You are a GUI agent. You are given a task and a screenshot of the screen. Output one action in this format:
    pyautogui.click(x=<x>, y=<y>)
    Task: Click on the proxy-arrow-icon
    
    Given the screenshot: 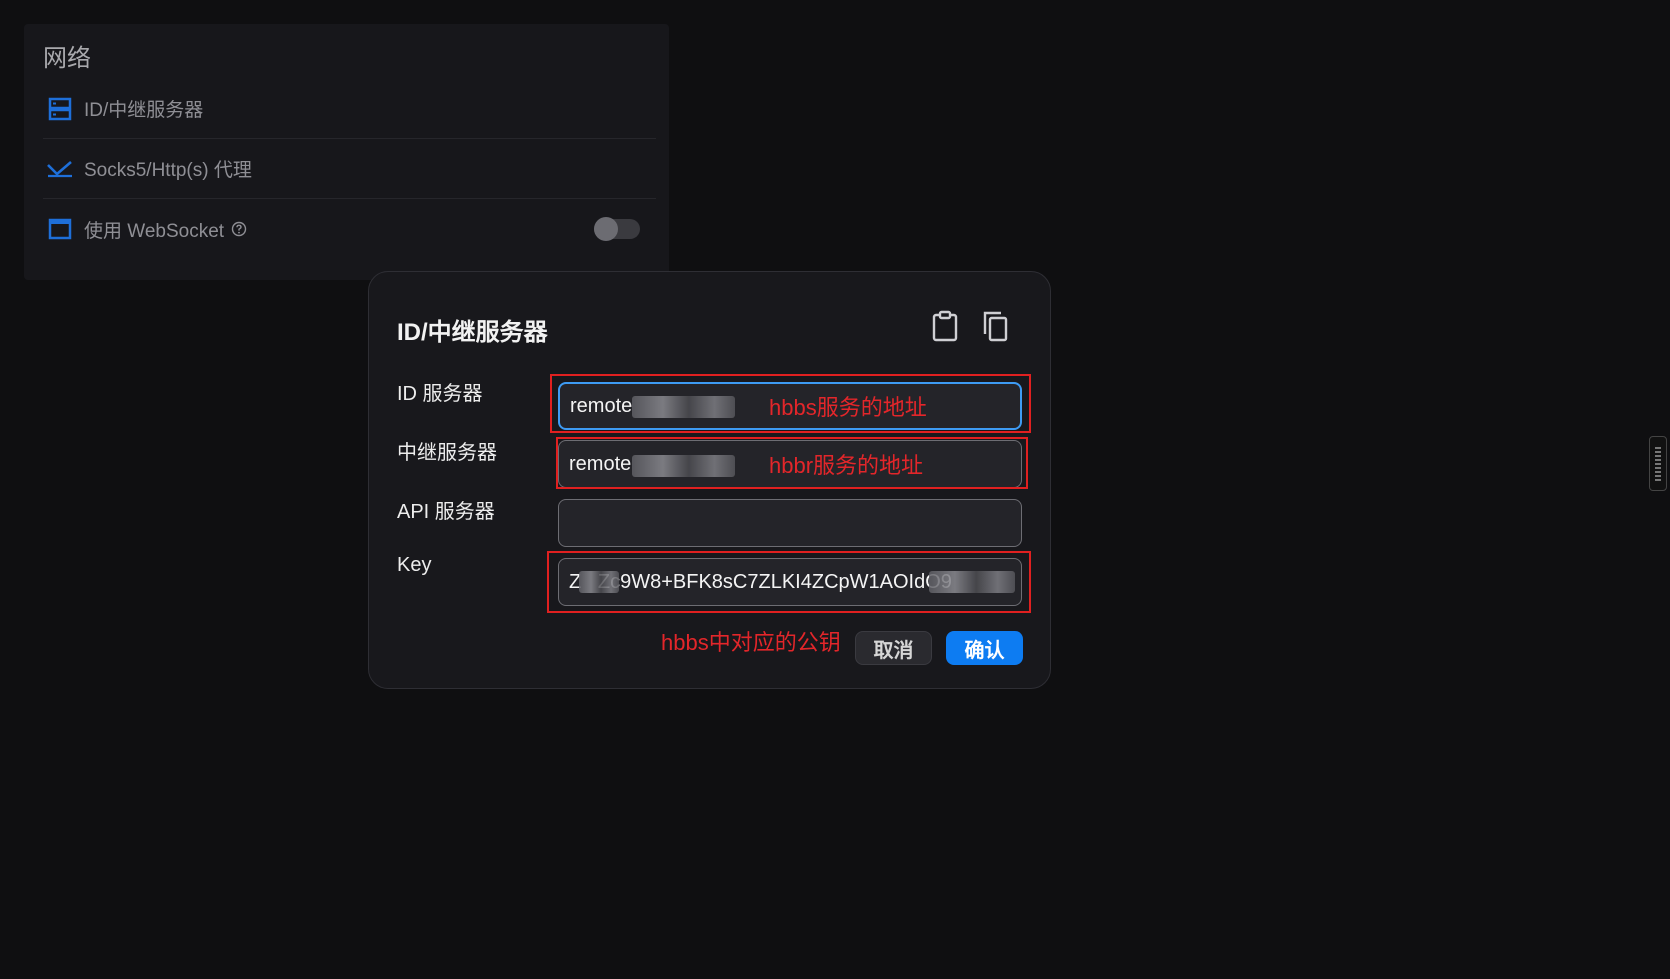 What is the action you would take?
    pyautogui.click(x=60, y=169)
    